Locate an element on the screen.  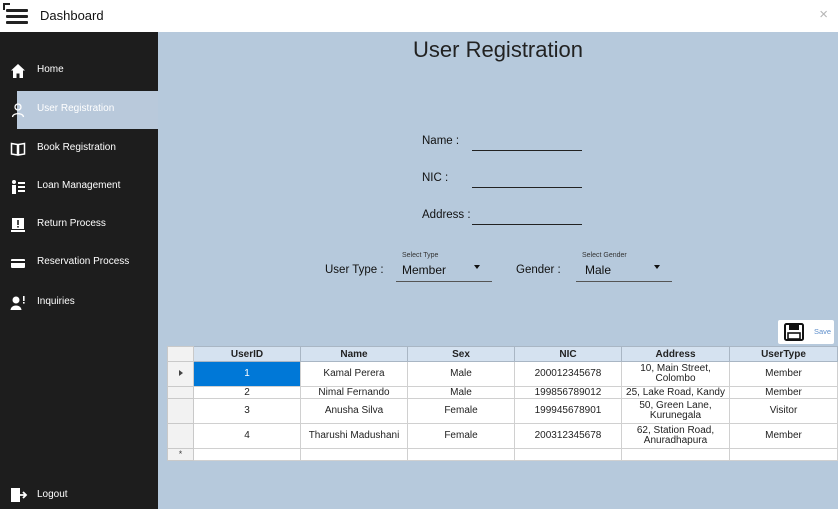
table-cell: Tharushi Madushani is located at coordinates (354, 436).